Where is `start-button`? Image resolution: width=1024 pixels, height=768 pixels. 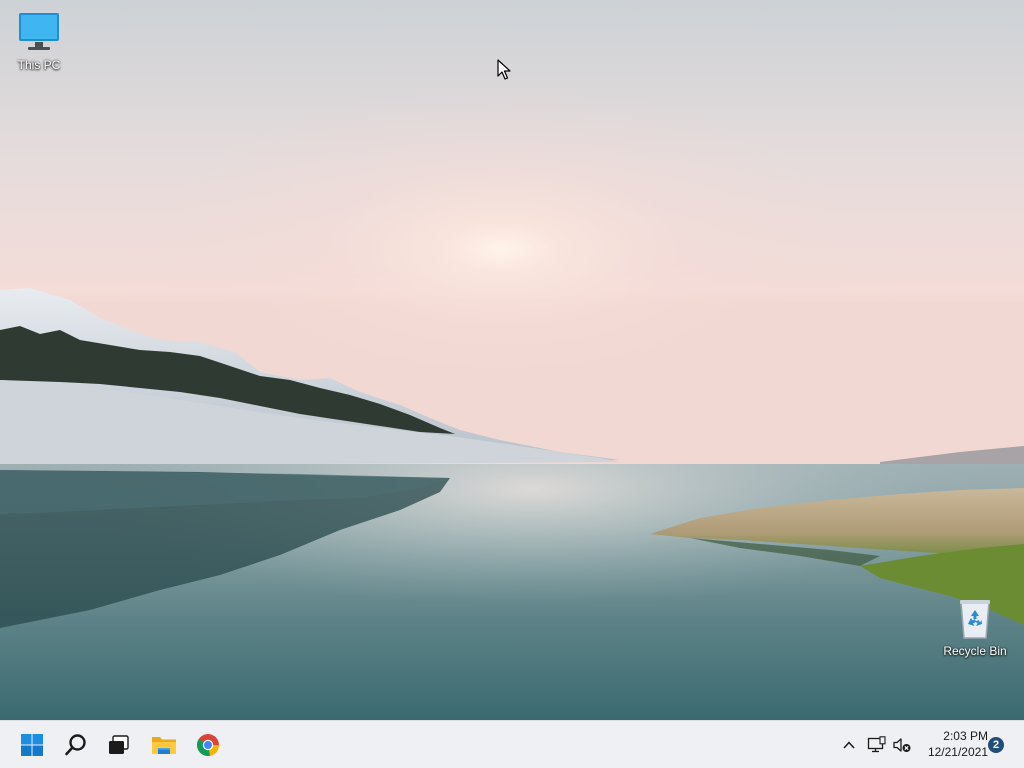
start-button is located at coordinates (32, 745).